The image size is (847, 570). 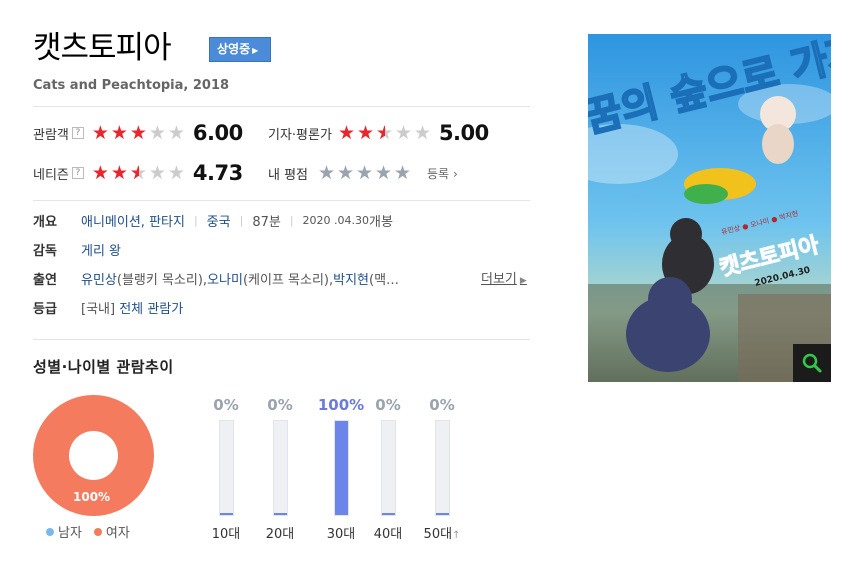 I want to click on my-rating: 내 평점 ★ ★ ★ ★ ★ 등록 ›, so click(x=363, y=173).